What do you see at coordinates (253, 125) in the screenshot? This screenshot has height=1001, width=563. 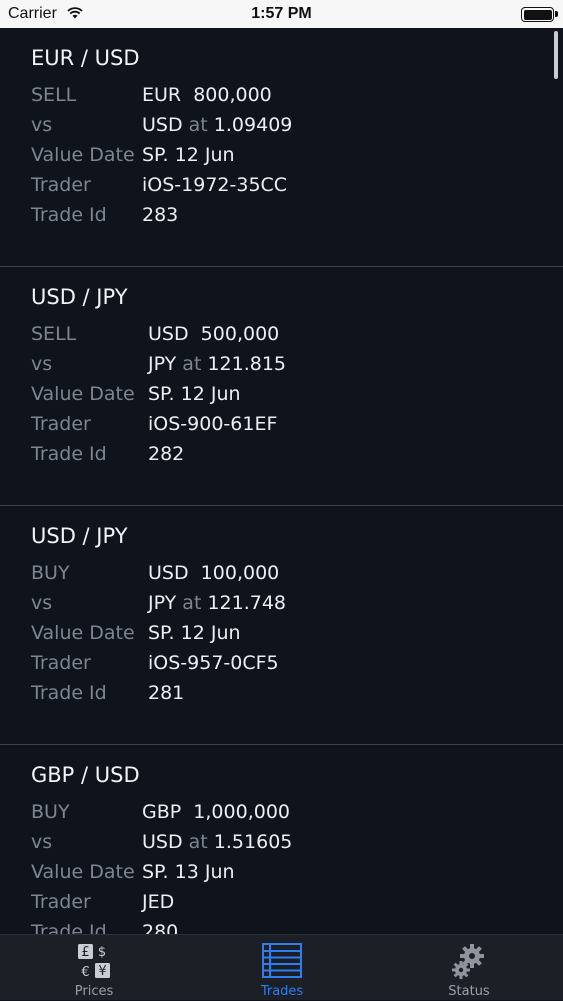 I see `trade-rate: 1.09409` at bounding box center [253, 125].